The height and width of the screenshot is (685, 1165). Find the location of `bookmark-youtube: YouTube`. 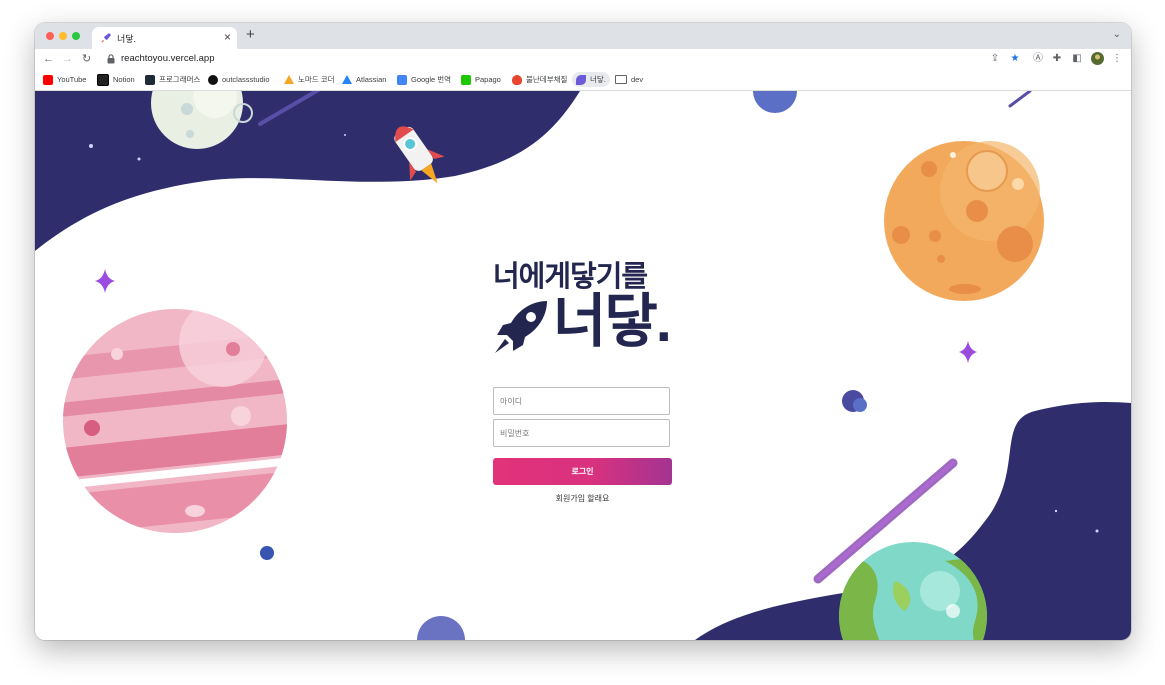

bookmark-youtube: YouTube is located at coordinates (64, 79).